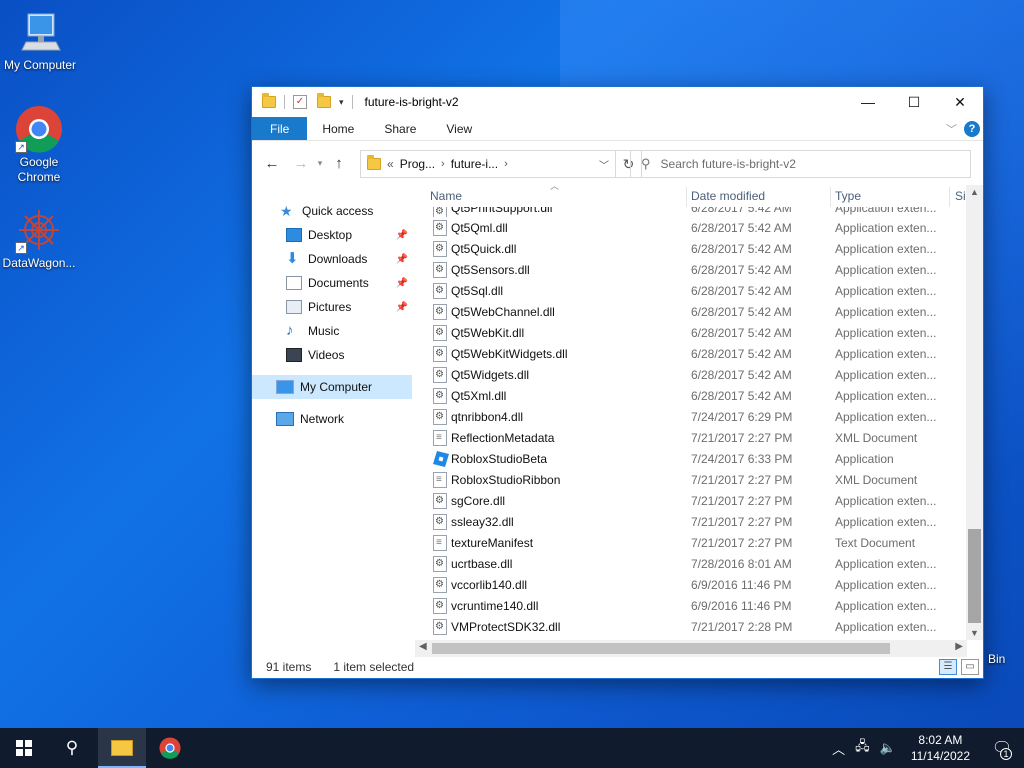  Describe the element at coordinates (948, 667) in the screenshot. I see `details-view-icon: ☰` at that location.